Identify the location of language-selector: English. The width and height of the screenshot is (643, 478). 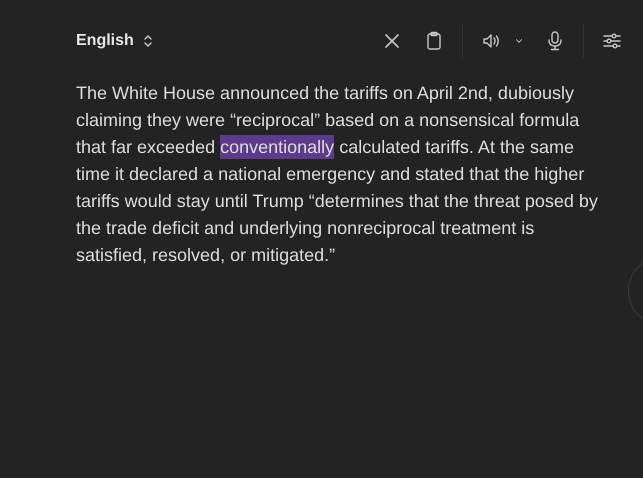
(114, 41).